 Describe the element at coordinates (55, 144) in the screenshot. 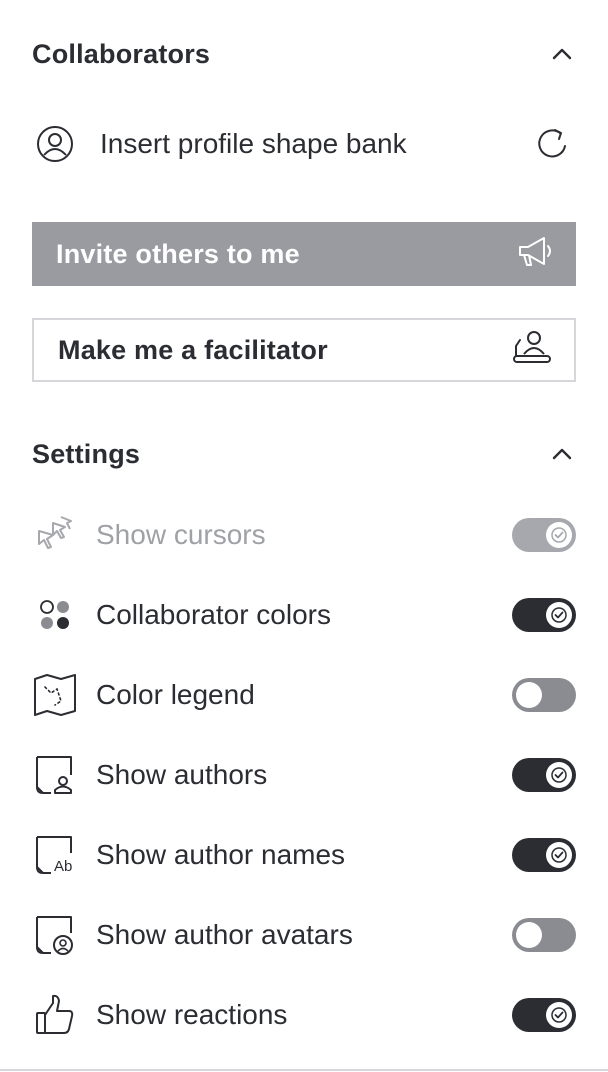

I see `user-circle-icon` at that location.